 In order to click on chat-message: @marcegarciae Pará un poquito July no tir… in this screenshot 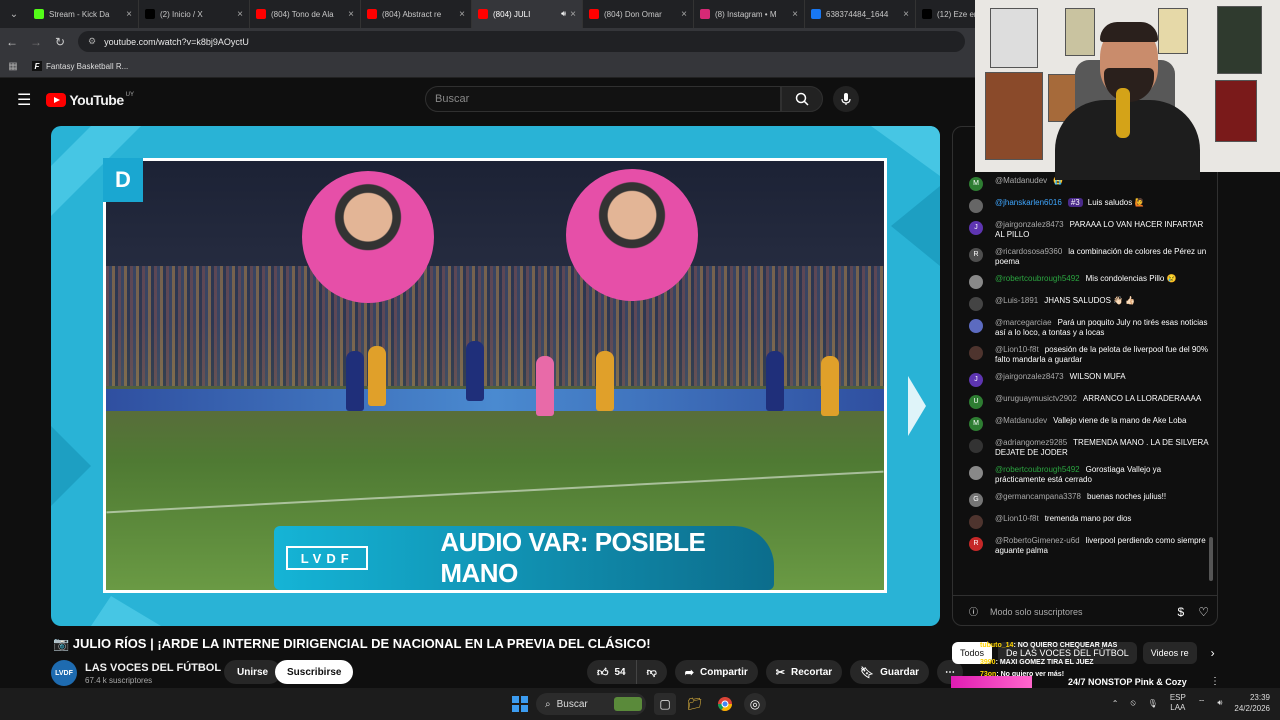, I will do `click(1085, 328)`.